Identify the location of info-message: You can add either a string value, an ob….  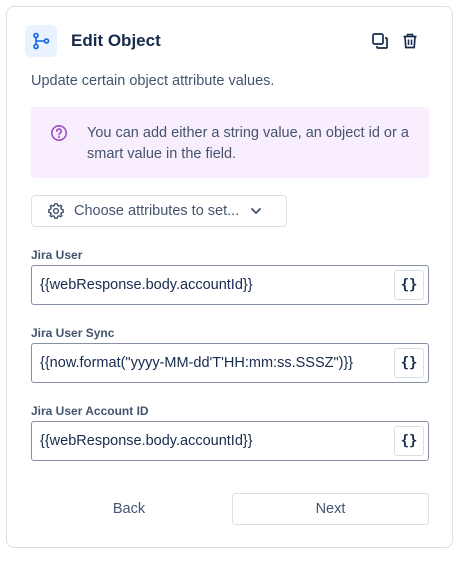
(230, 142).